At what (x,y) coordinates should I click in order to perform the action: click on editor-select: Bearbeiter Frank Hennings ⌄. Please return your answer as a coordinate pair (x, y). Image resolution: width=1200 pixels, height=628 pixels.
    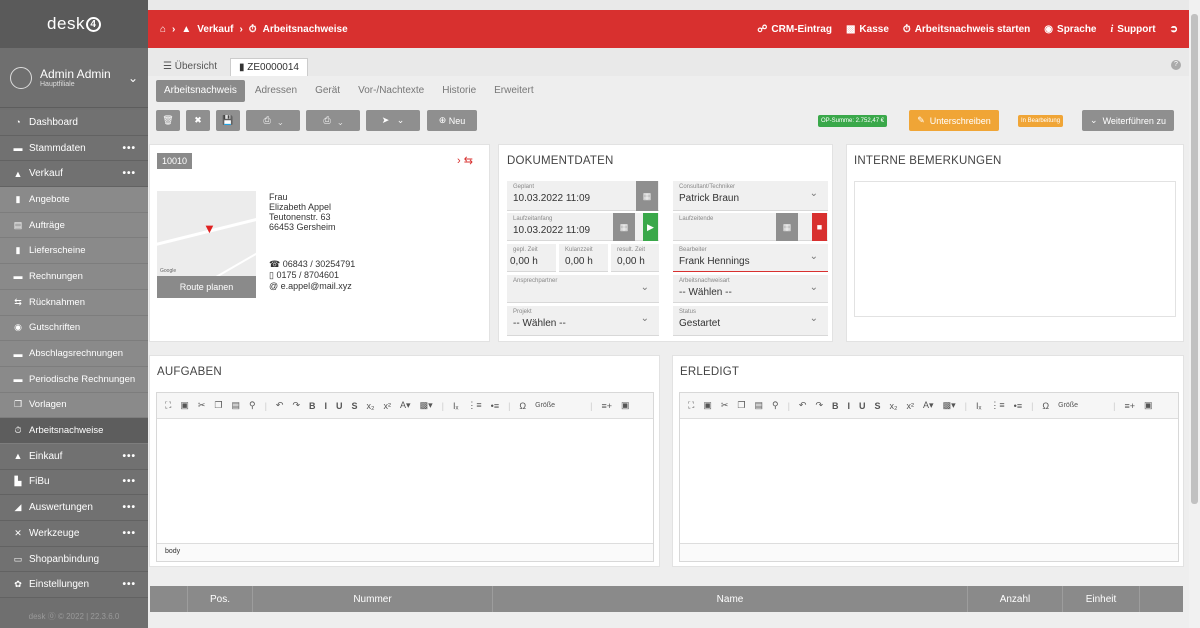
    Looking at the image, I should click on (750, 258).